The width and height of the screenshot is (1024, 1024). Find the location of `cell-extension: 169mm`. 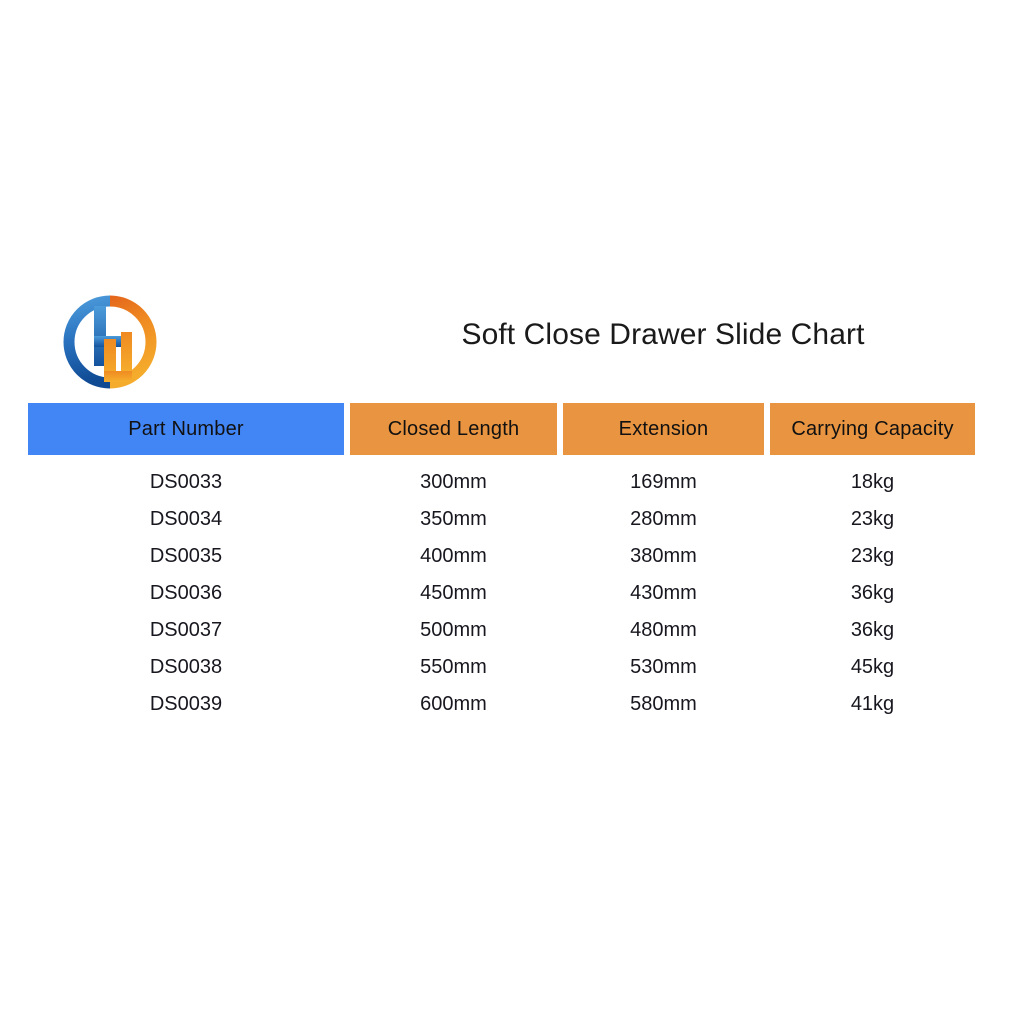

cell-extension: 169mm is located at coordinates (663, 482).